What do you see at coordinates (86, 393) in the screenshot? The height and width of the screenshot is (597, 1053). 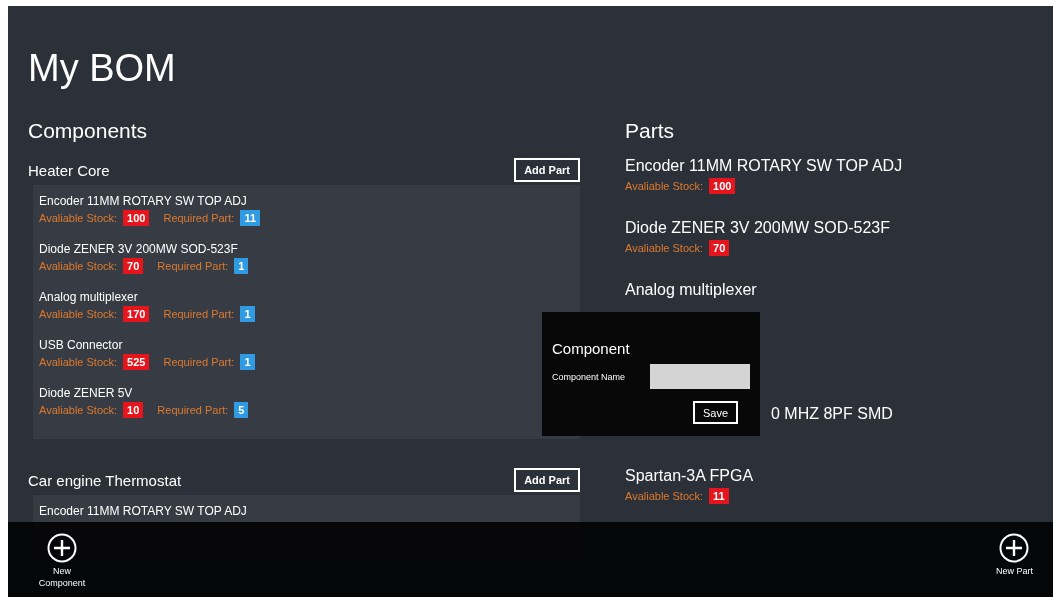 I see `part-name: Diode ZENER 5V` at bounding box center [86, 393].